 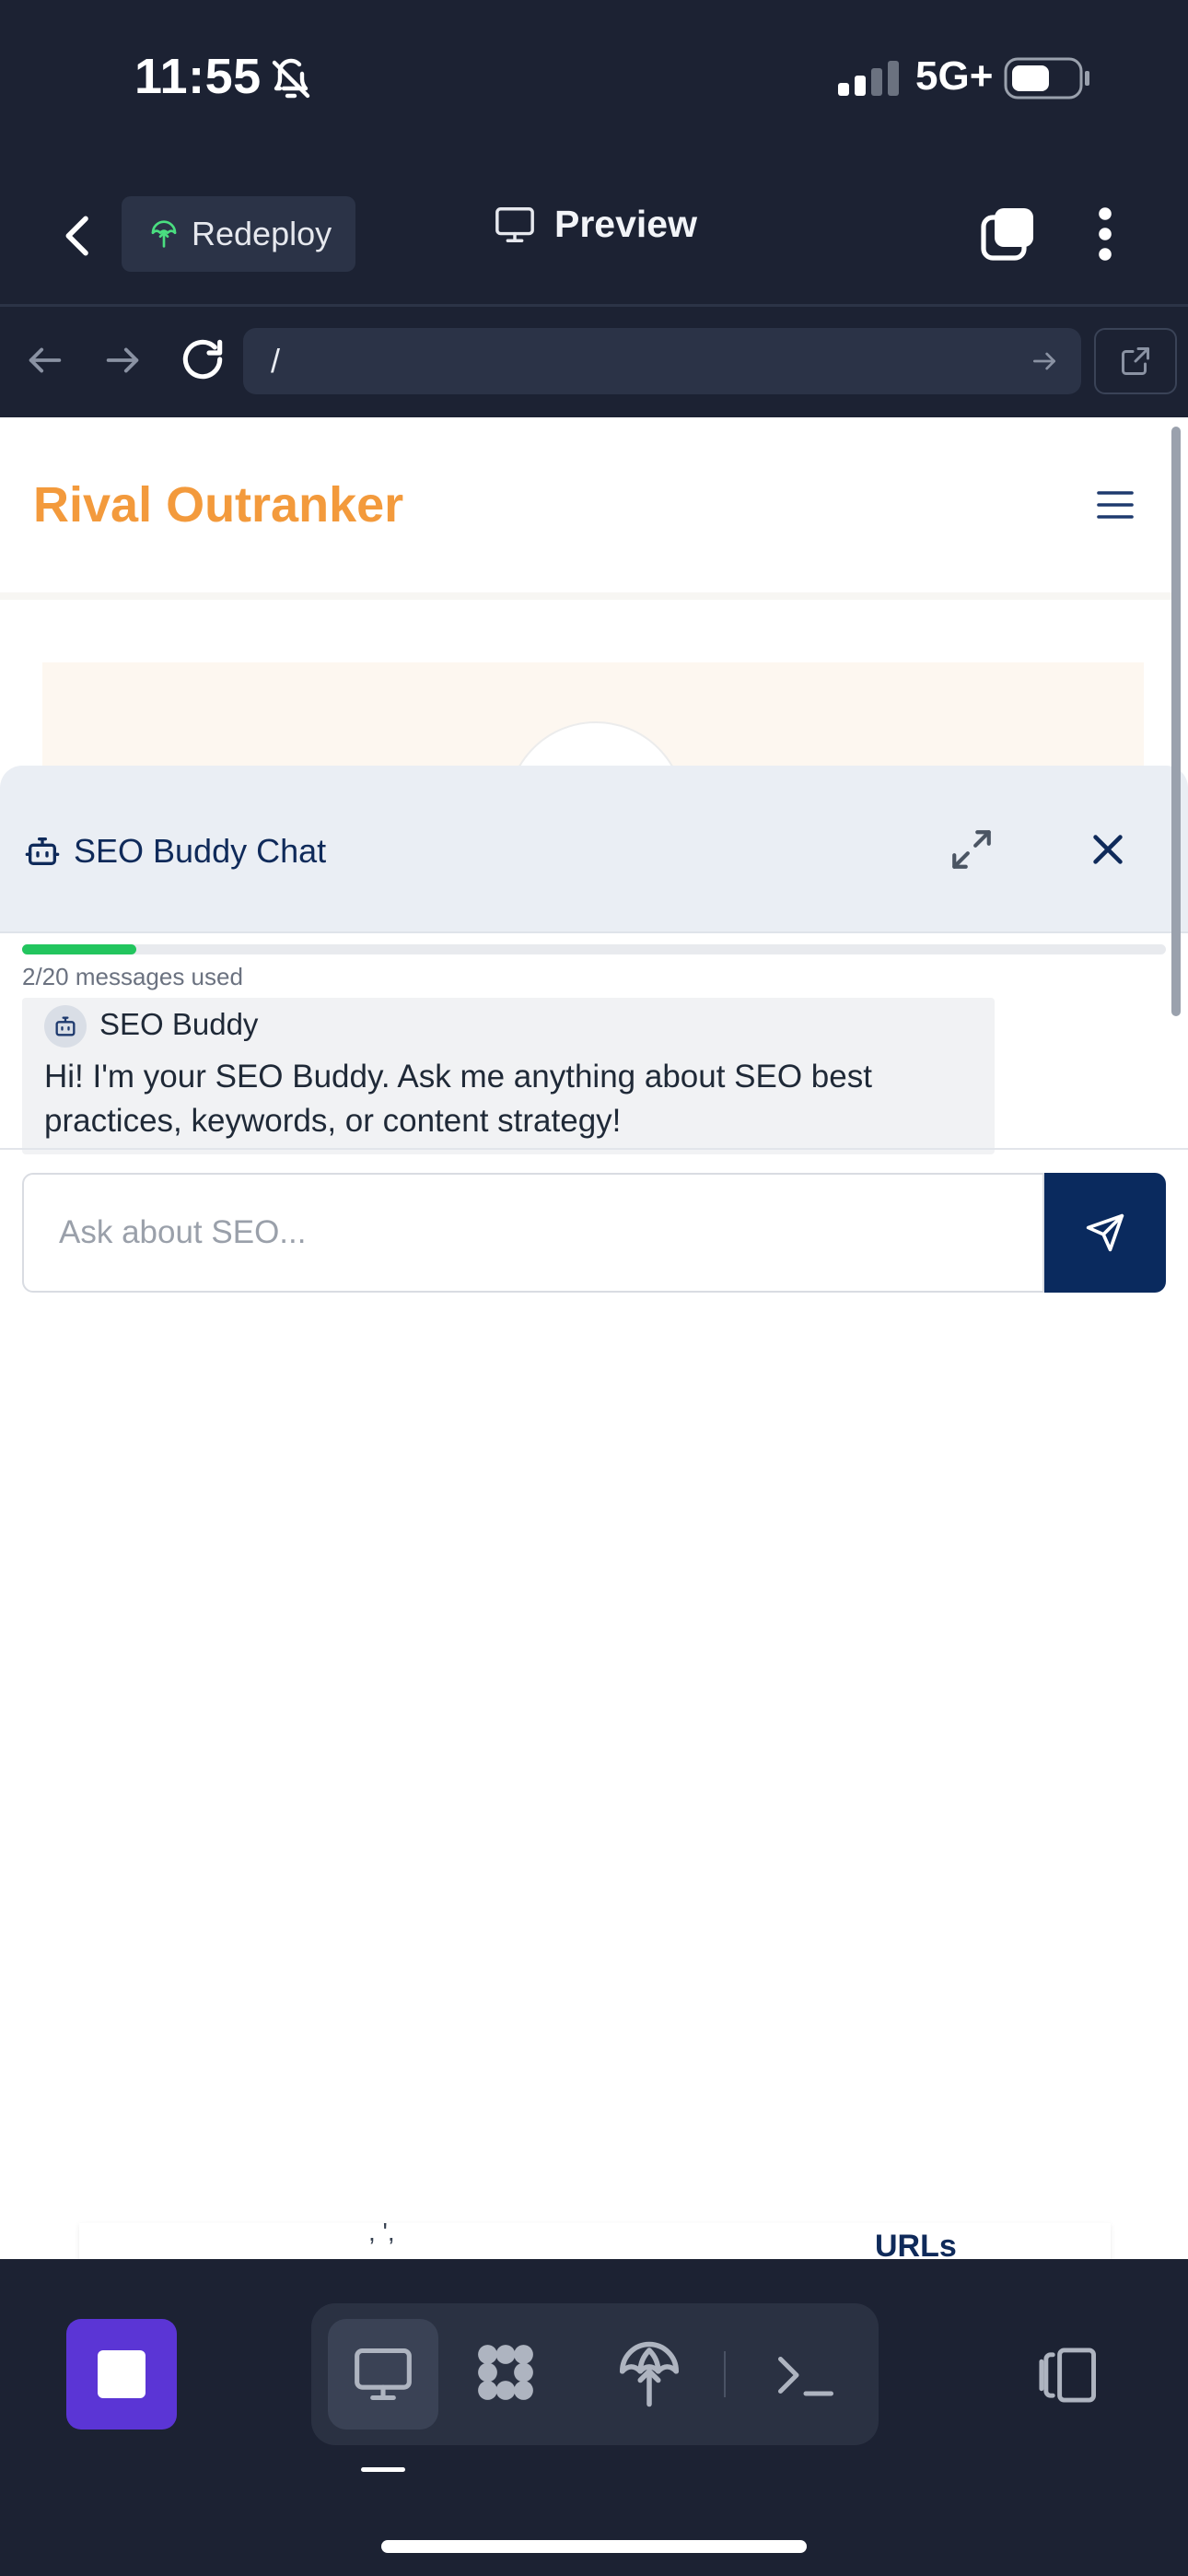 I want to click on preview-title: Preview, so click(x=595, y=224).